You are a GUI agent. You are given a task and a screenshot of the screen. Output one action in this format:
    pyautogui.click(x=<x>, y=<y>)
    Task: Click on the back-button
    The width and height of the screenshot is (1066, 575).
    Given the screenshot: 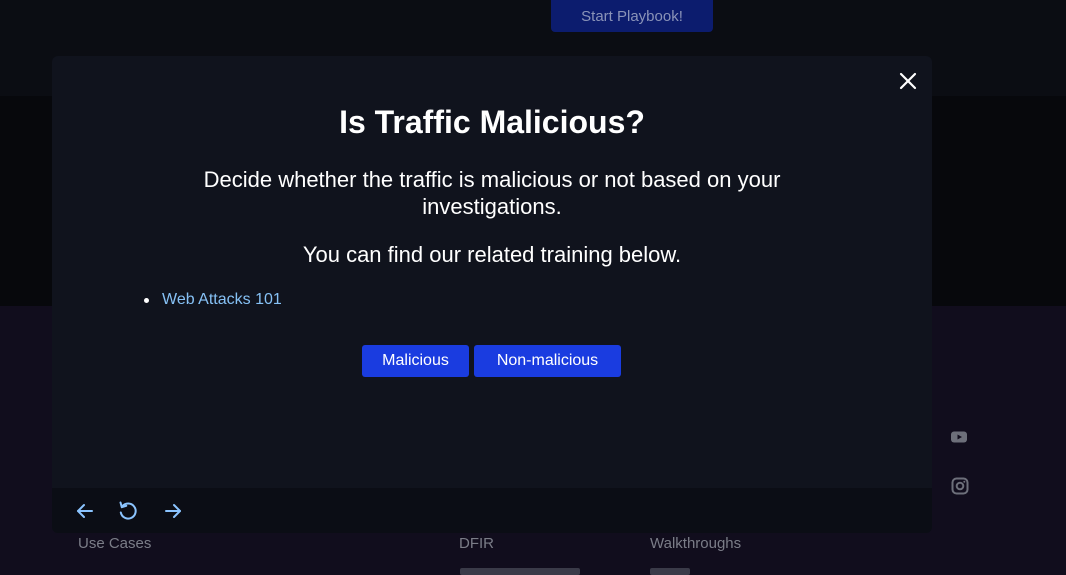 What is the action you would take?
    pyautogui.click(x=85, y=511)
    